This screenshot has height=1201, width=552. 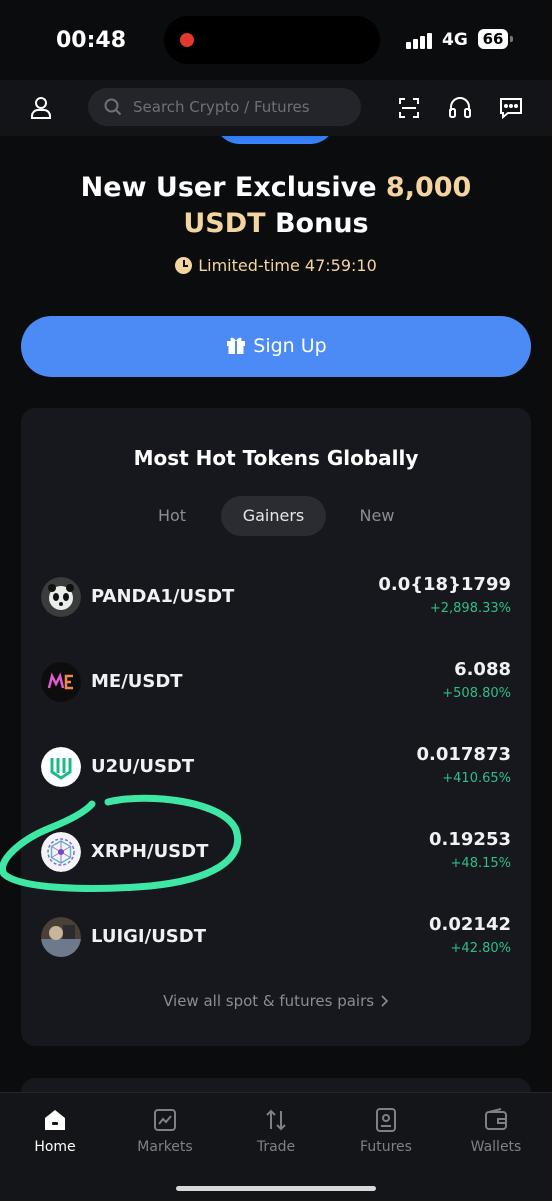 I want to click on me-token-icon, so click(x=61, y=682).